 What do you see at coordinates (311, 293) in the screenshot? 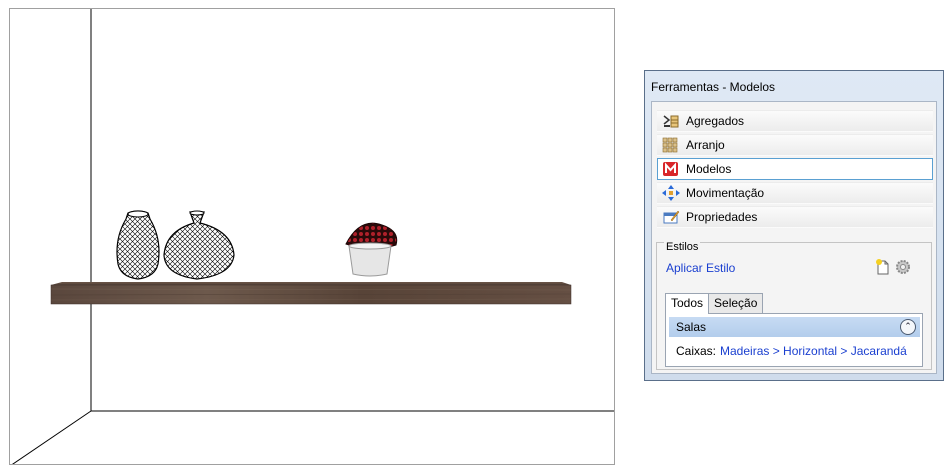
I see `wooden-shelf` at bounding box center [311, 293].